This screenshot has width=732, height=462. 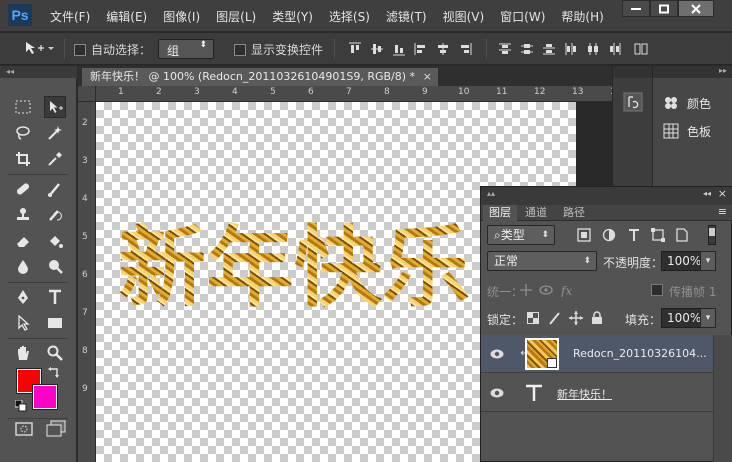 What do you see at coordinates (687, 131) in the screenshot?
I see `swatches-panel-button: 色板` at bounding box center [687, 131].